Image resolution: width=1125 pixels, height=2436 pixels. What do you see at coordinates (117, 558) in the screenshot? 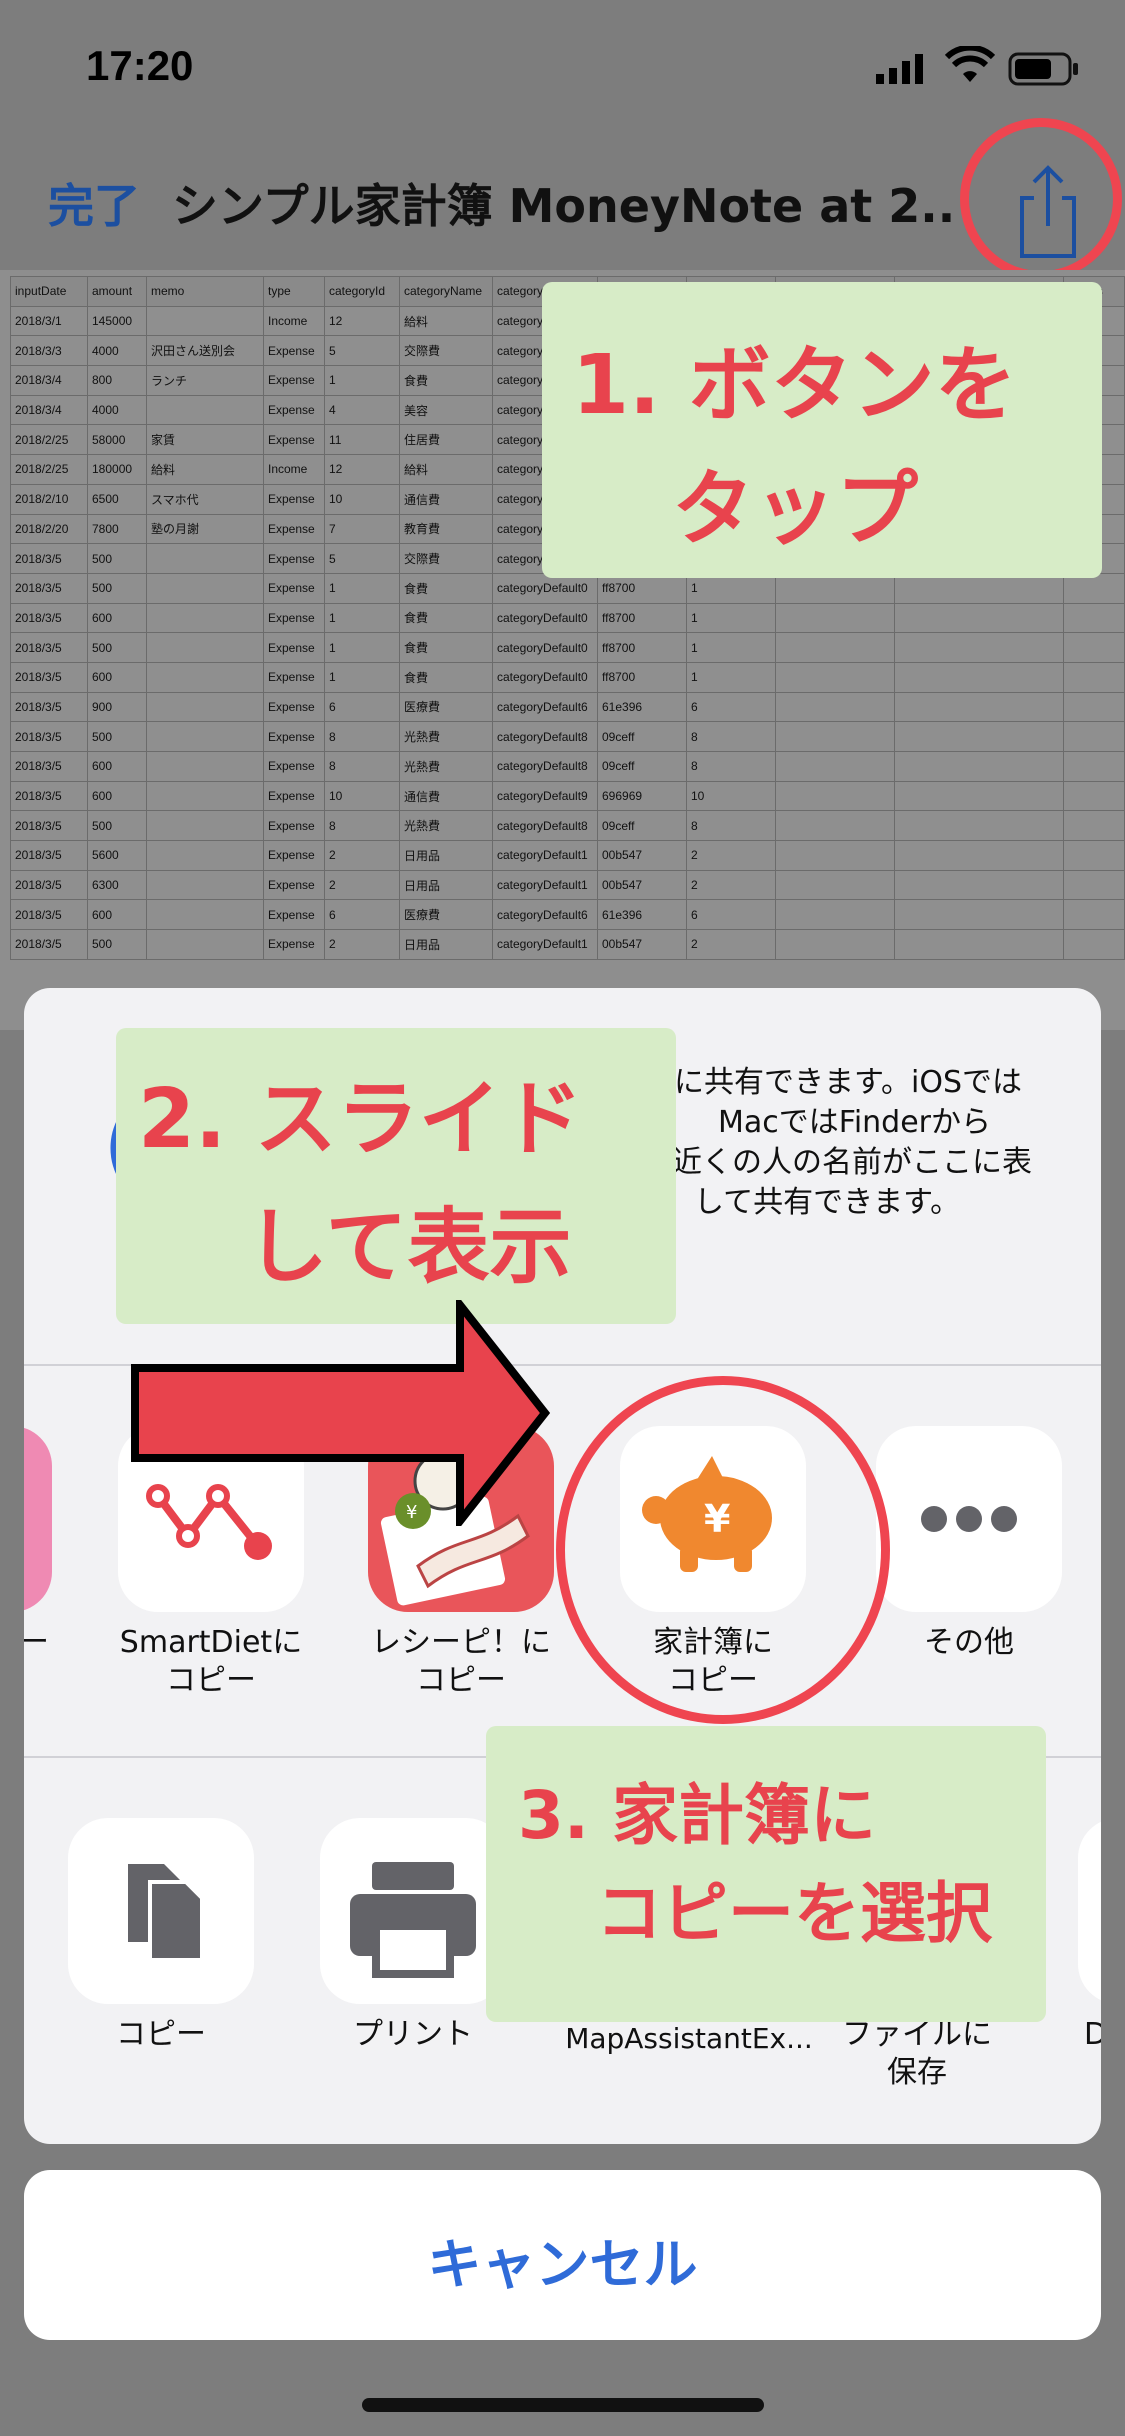
I see `table-cell: 500` at bounding box center [117, 558].